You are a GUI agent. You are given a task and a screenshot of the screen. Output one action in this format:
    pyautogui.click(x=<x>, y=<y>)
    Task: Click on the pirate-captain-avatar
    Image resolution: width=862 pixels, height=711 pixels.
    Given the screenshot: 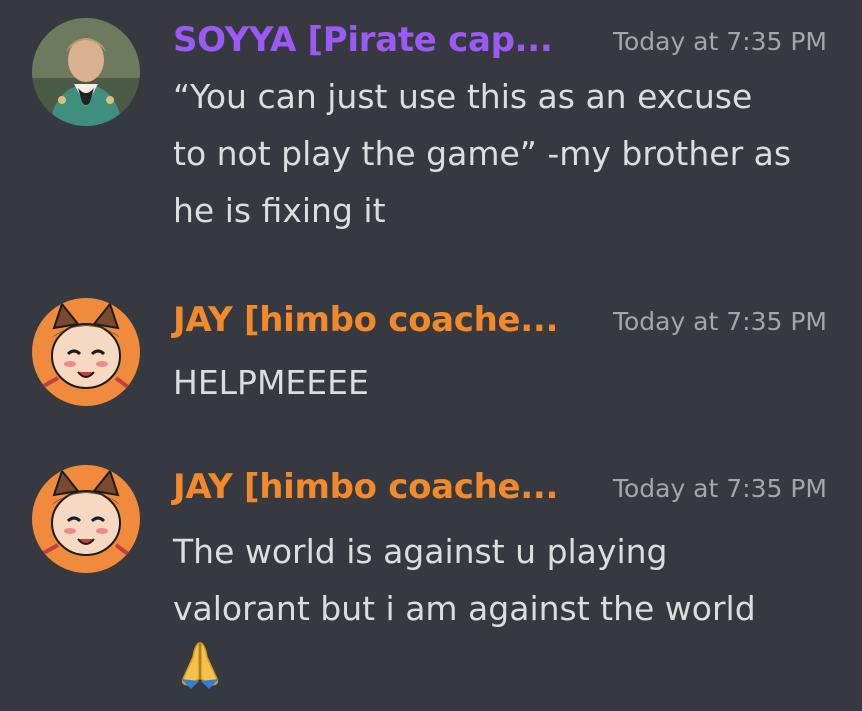 What is the action you would take?
    pyautogui.click(x=86, y=72)
    